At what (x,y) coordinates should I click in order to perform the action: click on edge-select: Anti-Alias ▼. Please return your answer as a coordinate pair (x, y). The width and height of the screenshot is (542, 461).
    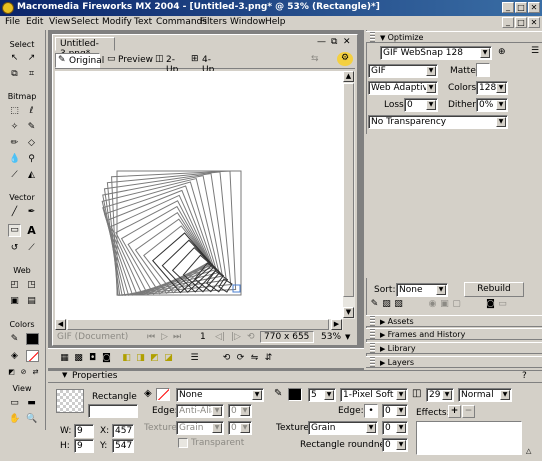
    Looking at the image, I should click on (200, 411).